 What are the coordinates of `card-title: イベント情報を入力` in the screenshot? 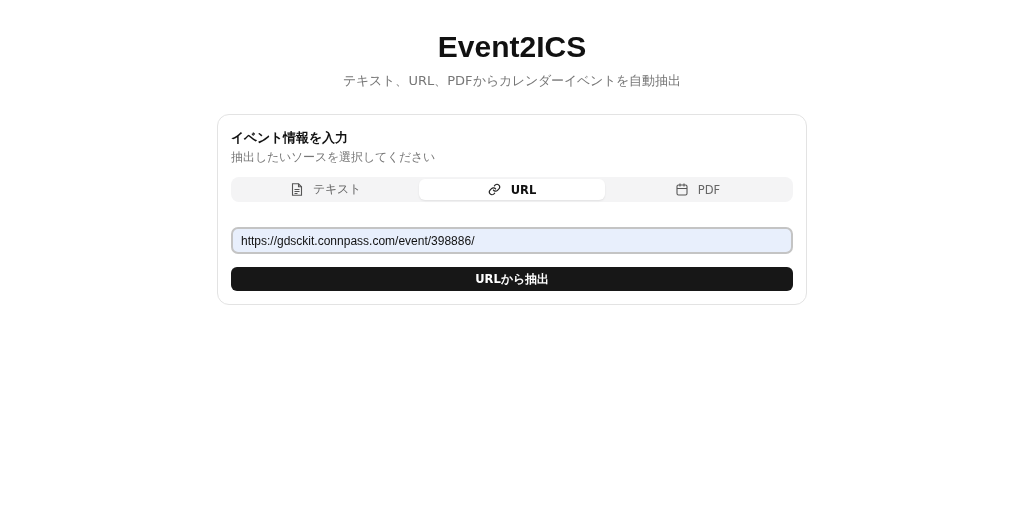 It's located at (290, 138).